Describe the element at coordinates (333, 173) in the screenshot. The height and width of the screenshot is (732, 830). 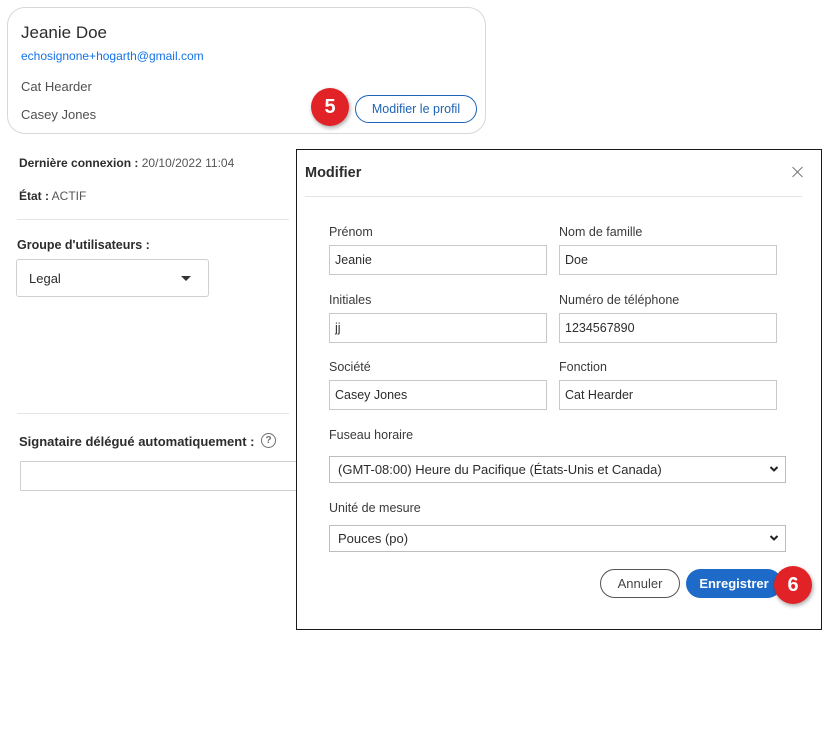
I see `dialog-title: Modifier` at that location.